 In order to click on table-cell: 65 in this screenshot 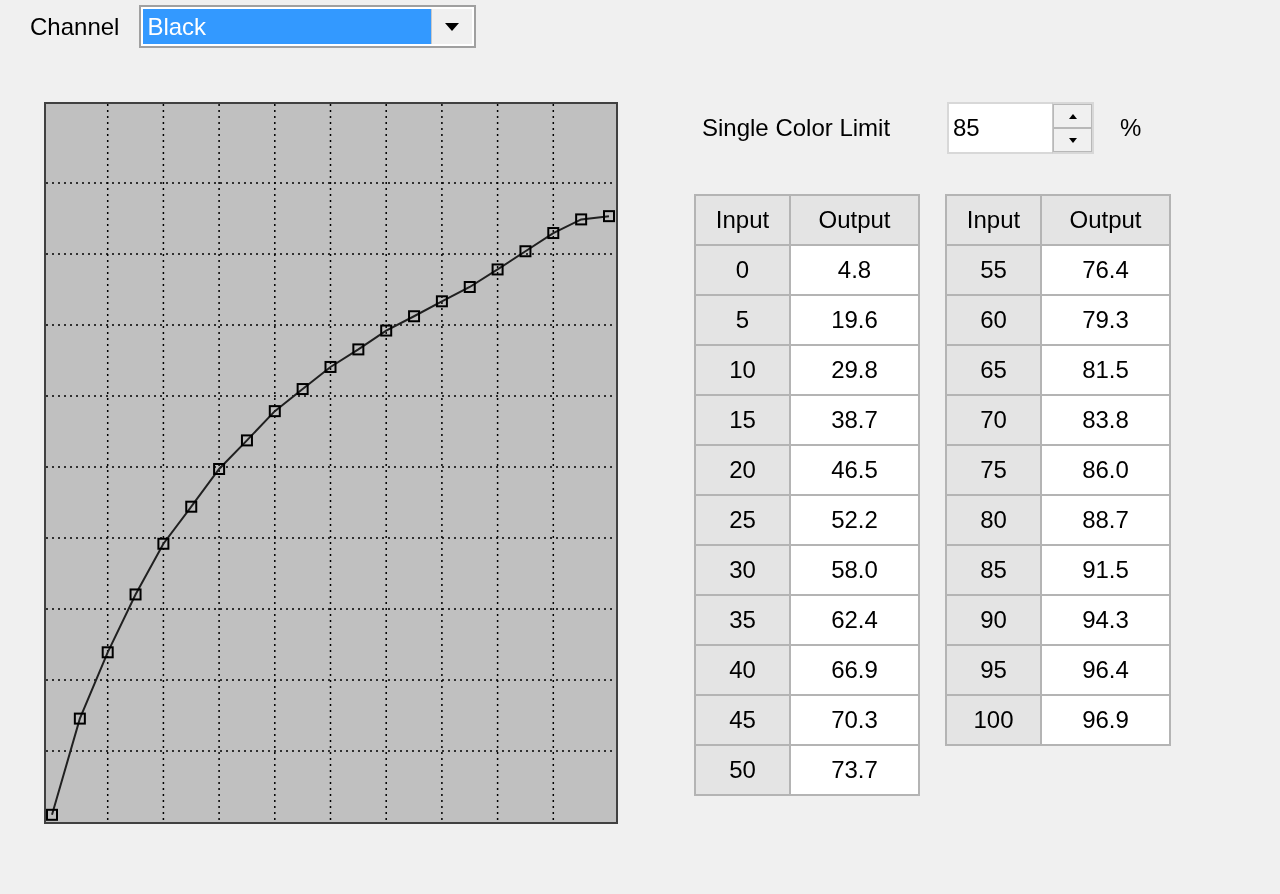, I will do `click(993, 370)`.